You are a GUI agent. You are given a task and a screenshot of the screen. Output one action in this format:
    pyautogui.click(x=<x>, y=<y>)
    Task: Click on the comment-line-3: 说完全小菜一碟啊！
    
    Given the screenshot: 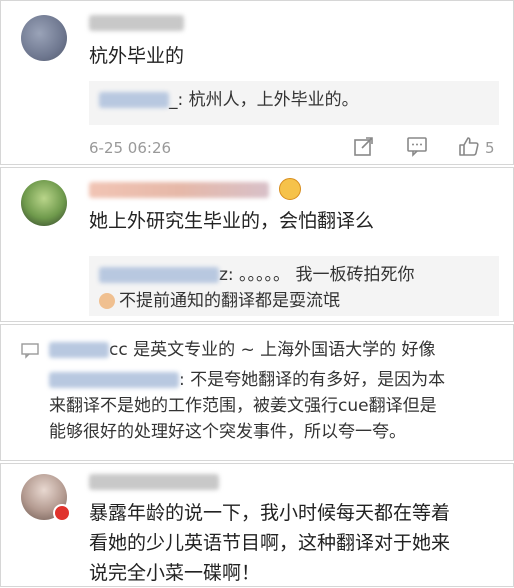 What is the action you would take?
    pyautogui.click(x=175, y=573)
    